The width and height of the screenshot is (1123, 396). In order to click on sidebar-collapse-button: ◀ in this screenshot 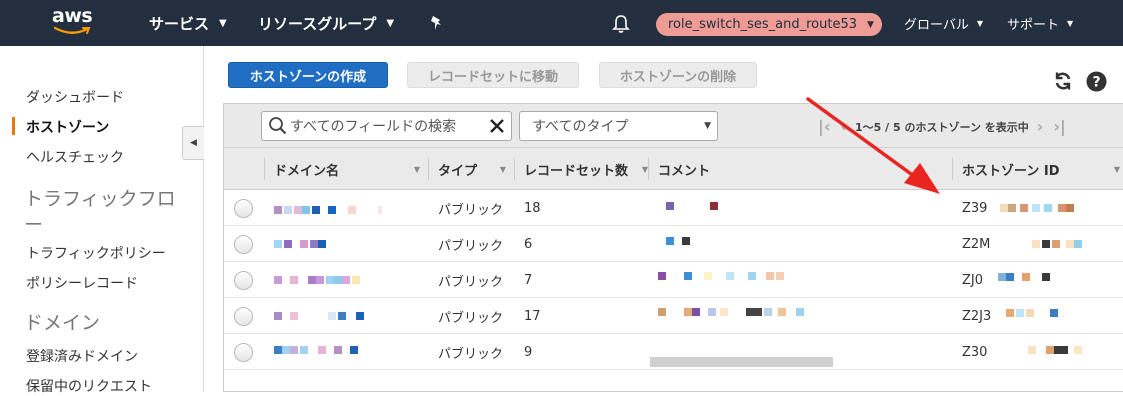, I will do `click(193, 143)`.